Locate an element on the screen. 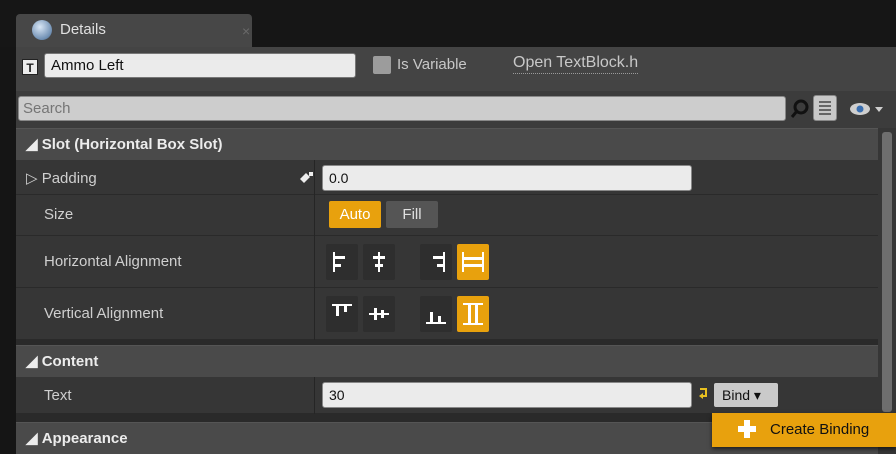 Image resolution: width=896 pixels, height=454 pixels. h-align-fill-icon is located at coordinates (473, 262).